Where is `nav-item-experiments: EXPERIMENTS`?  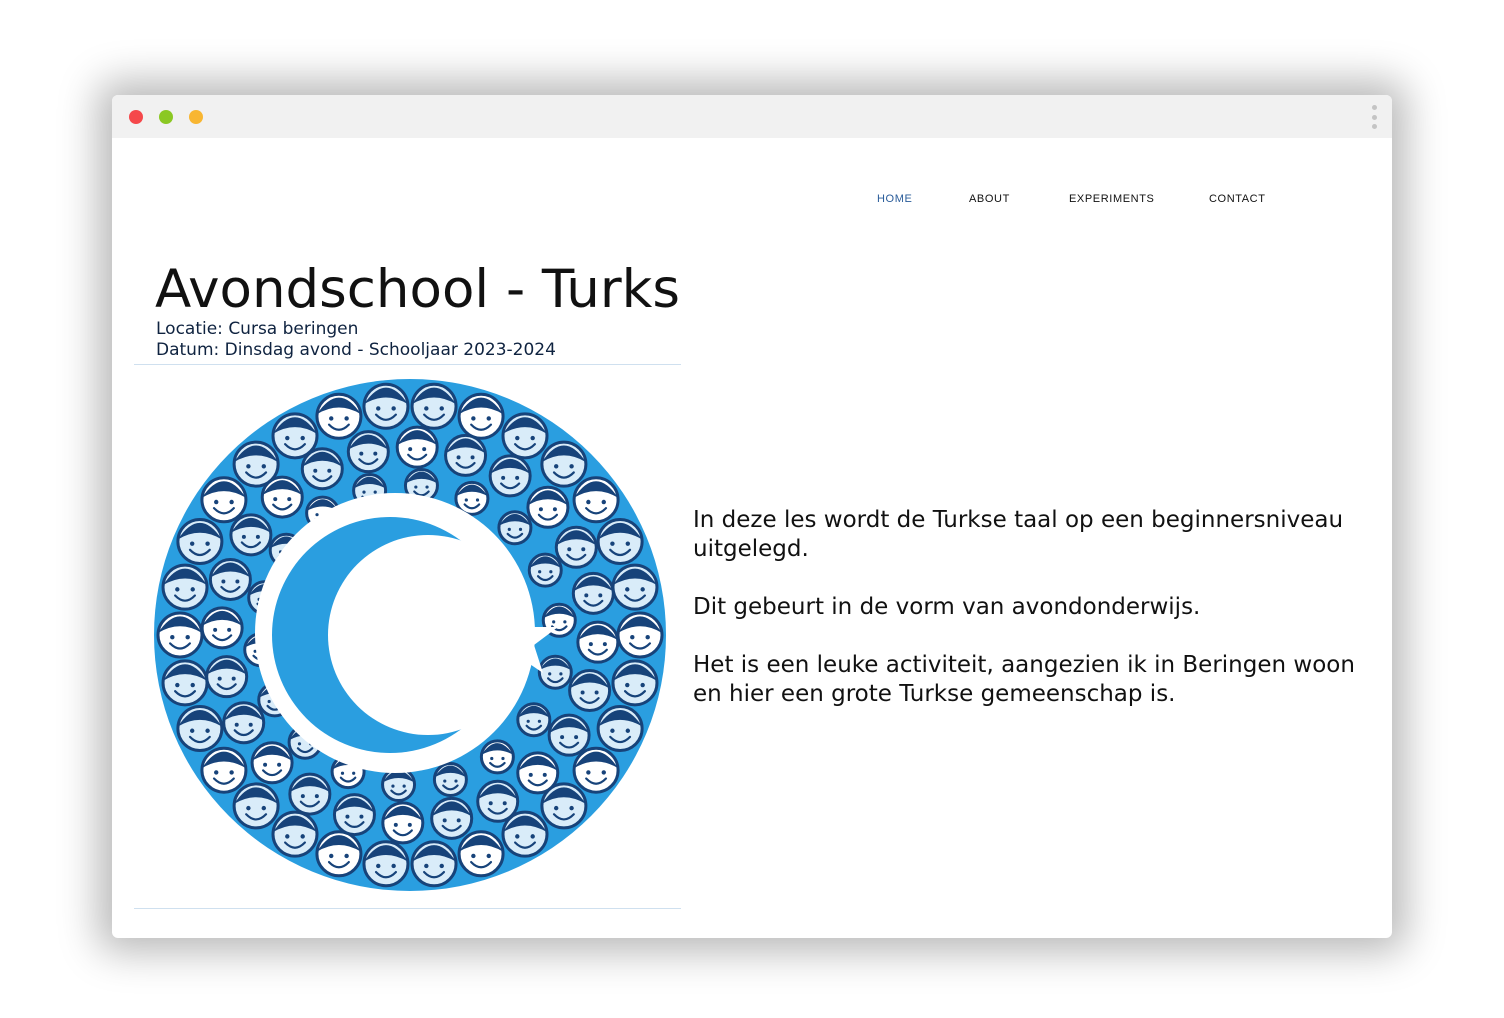
nav-item-experiments: EXPERIMENTS is located at coordinates (1111, 199).